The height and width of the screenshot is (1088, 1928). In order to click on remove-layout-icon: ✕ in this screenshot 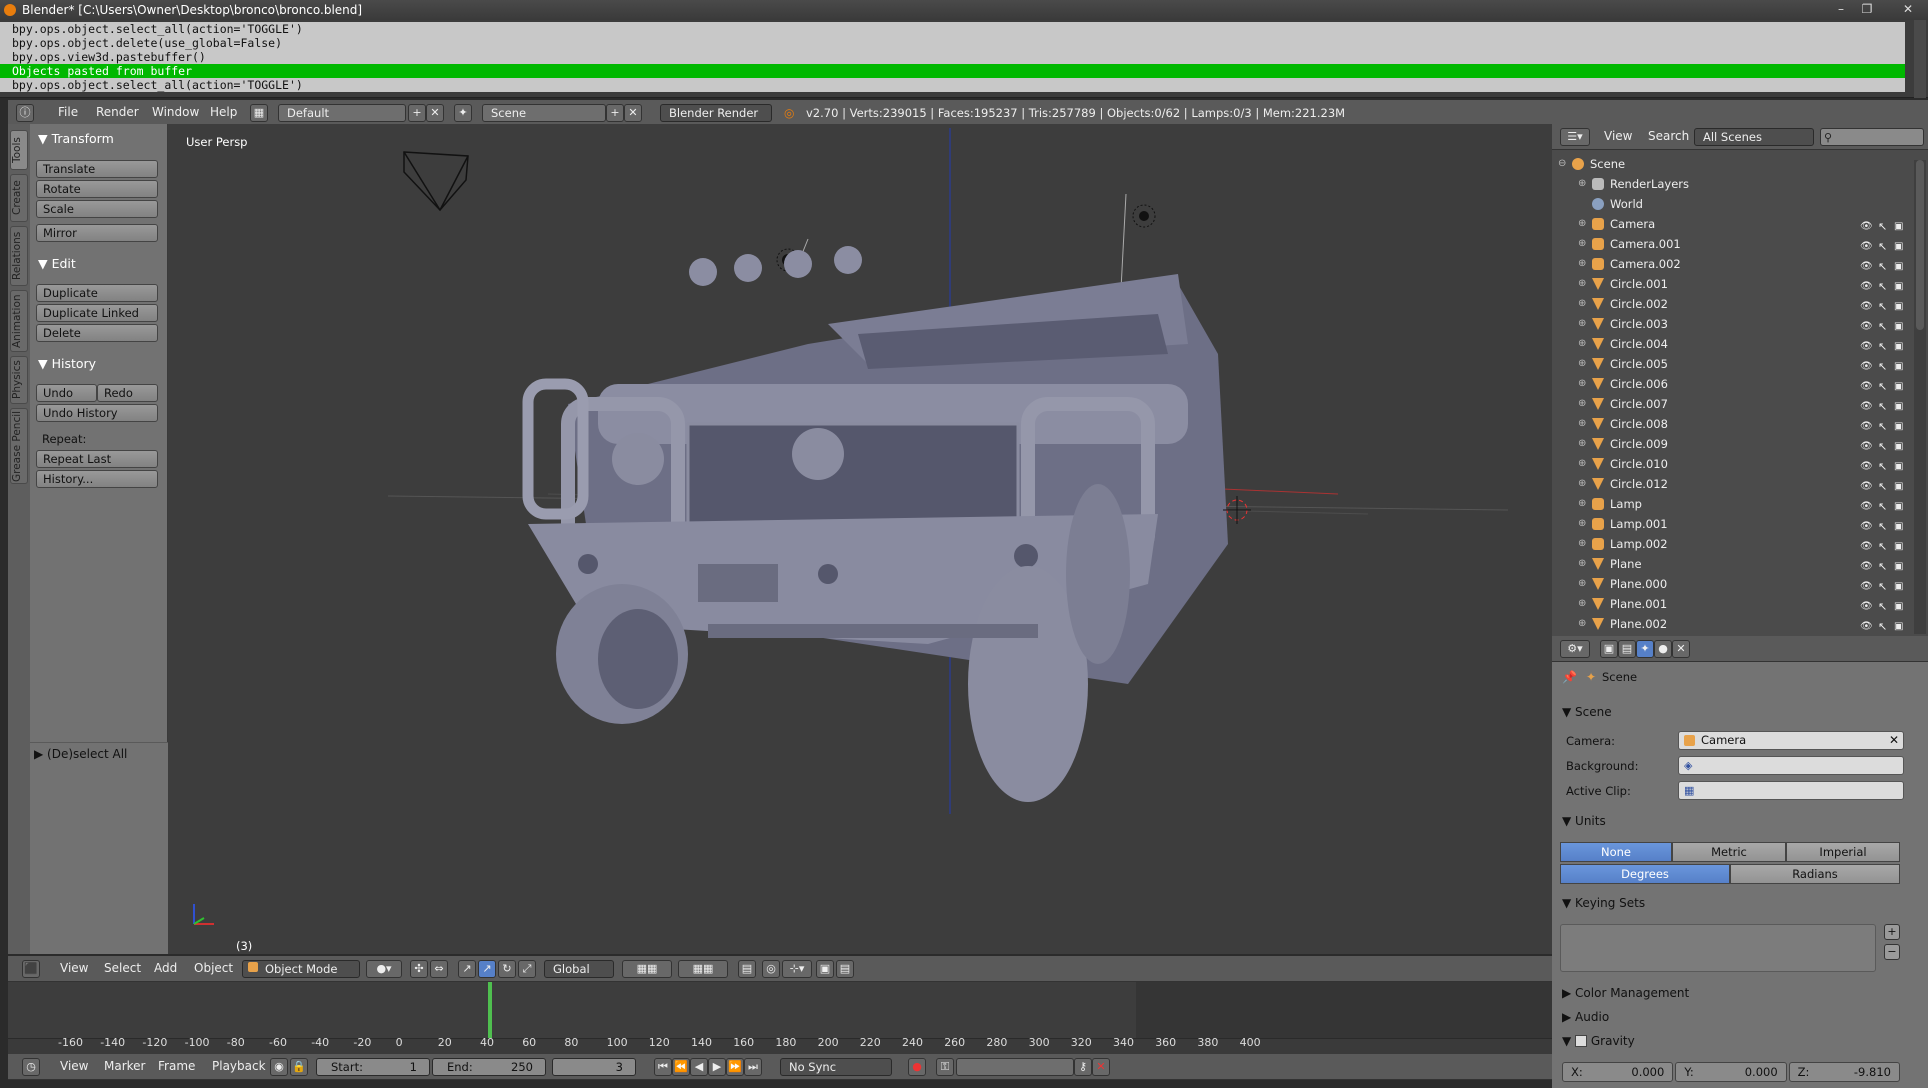, I will do `click(435, 113)`.